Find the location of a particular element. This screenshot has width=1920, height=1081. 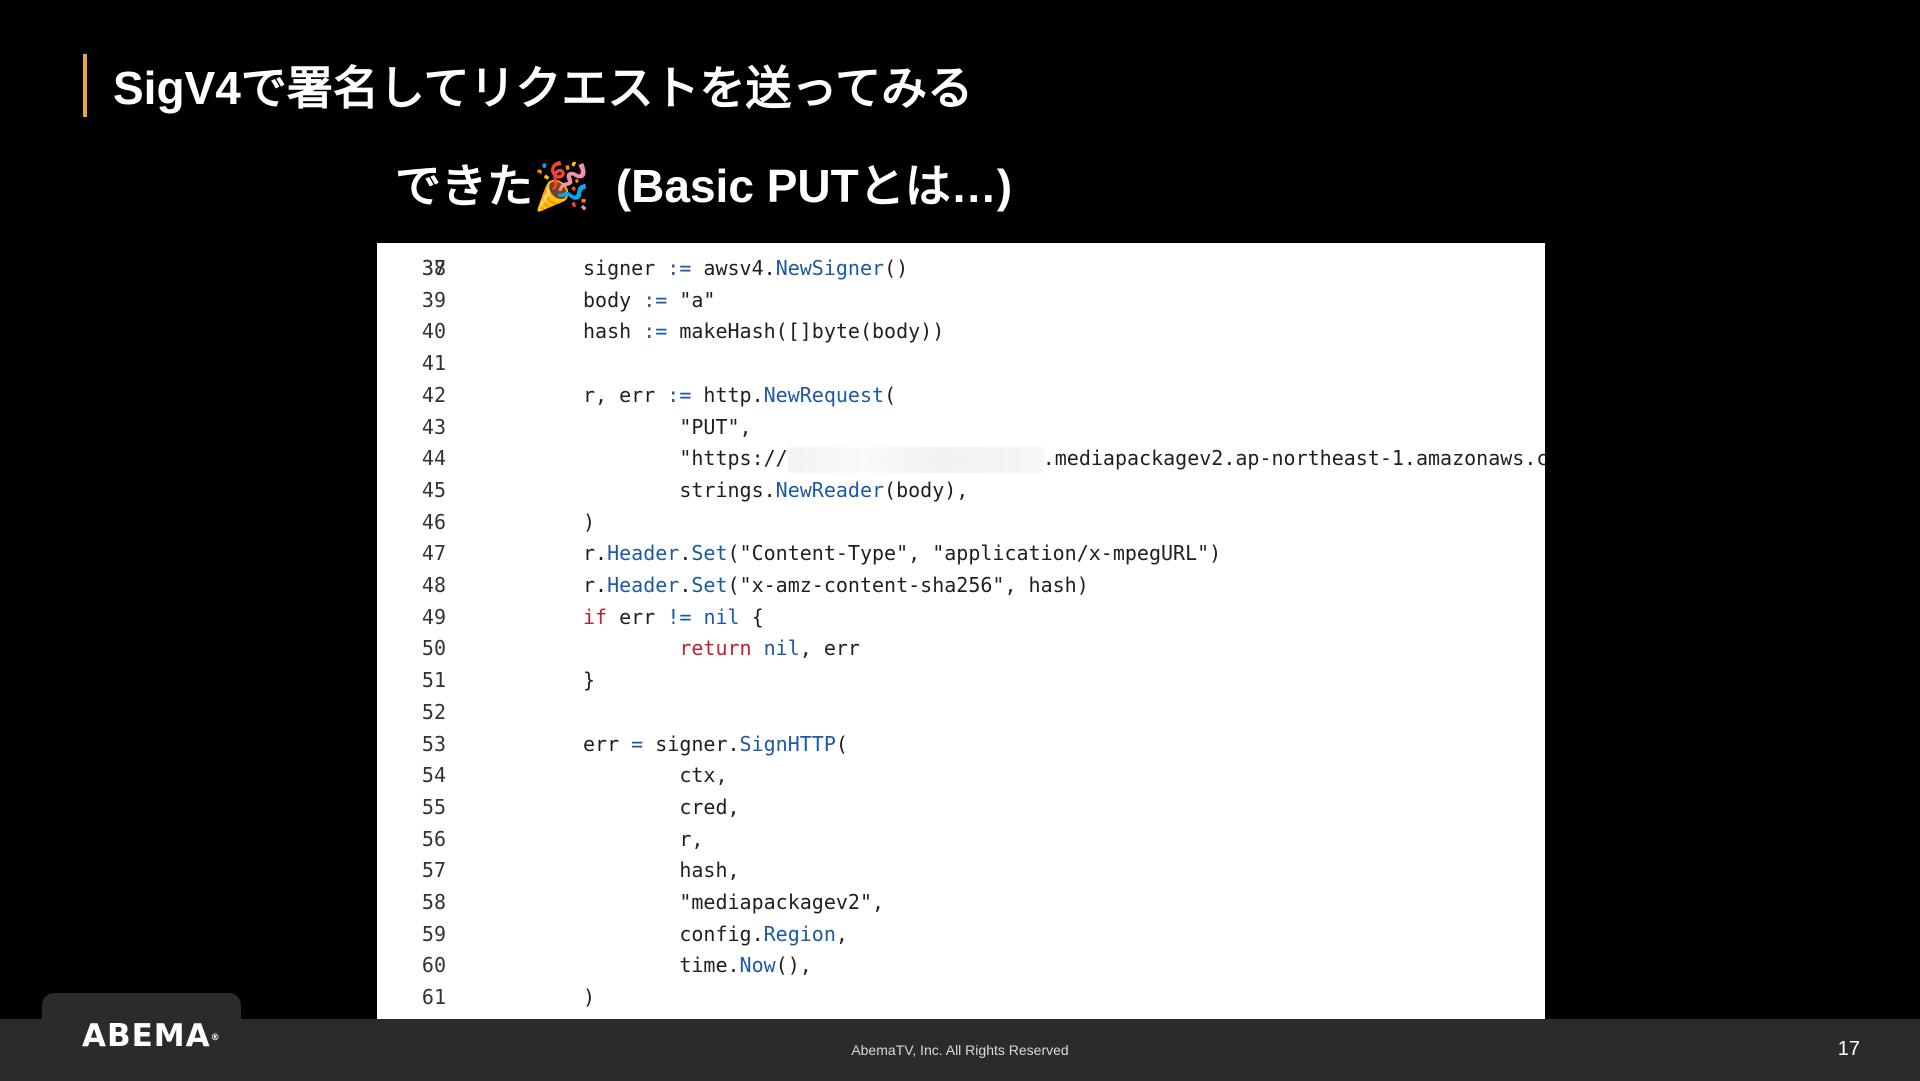

redacted-hostname is located at coordinates (915, 459).